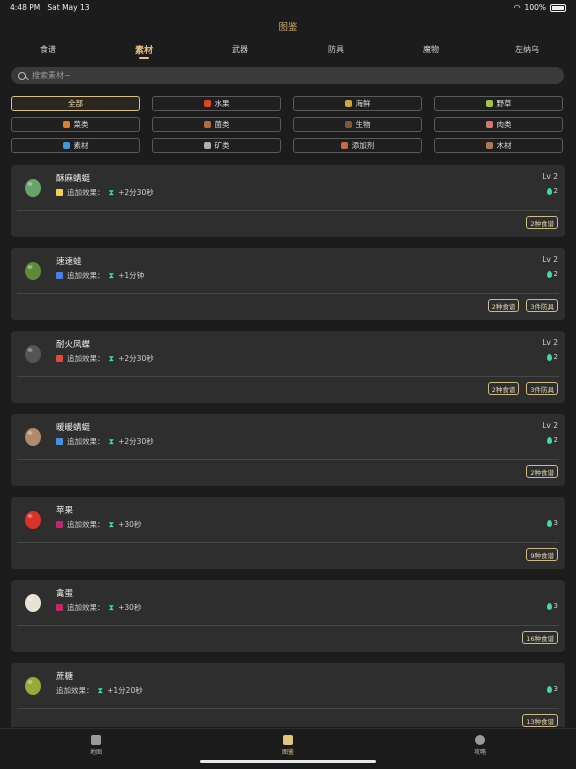 This screenshot has width=576, height=769. Describe the element at coordinates (363, 124) in the screenshot. I see `filter-label: 生物` at that location.